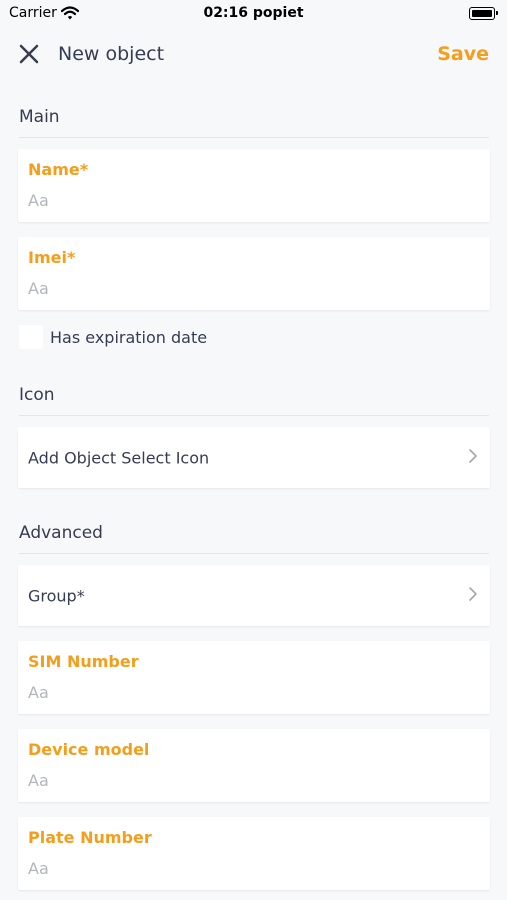  I want to click on imei-input: Aa, so click(248, 288).